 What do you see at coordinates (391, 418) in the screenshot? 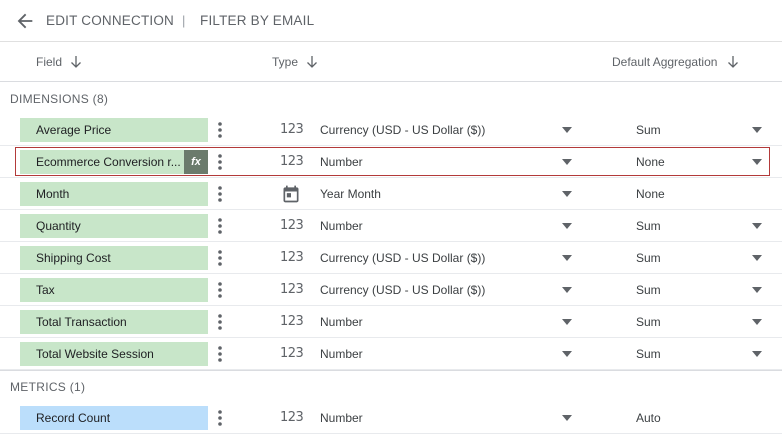
I see `field-row-record-count: Record Count 123 Number Auto` at bounding box center [391, 418].